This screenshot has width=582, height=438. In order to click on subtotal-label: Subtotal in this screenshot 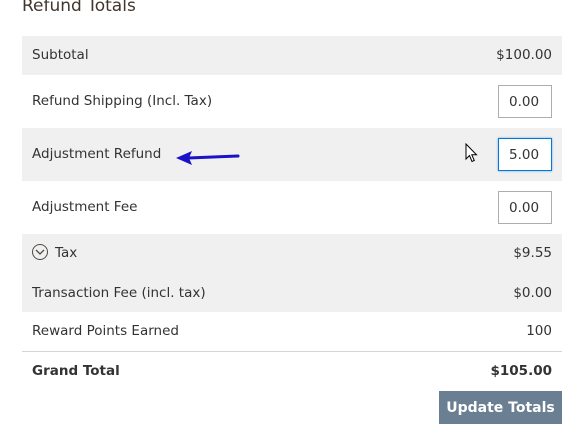, I will do `click(60, 55)`.